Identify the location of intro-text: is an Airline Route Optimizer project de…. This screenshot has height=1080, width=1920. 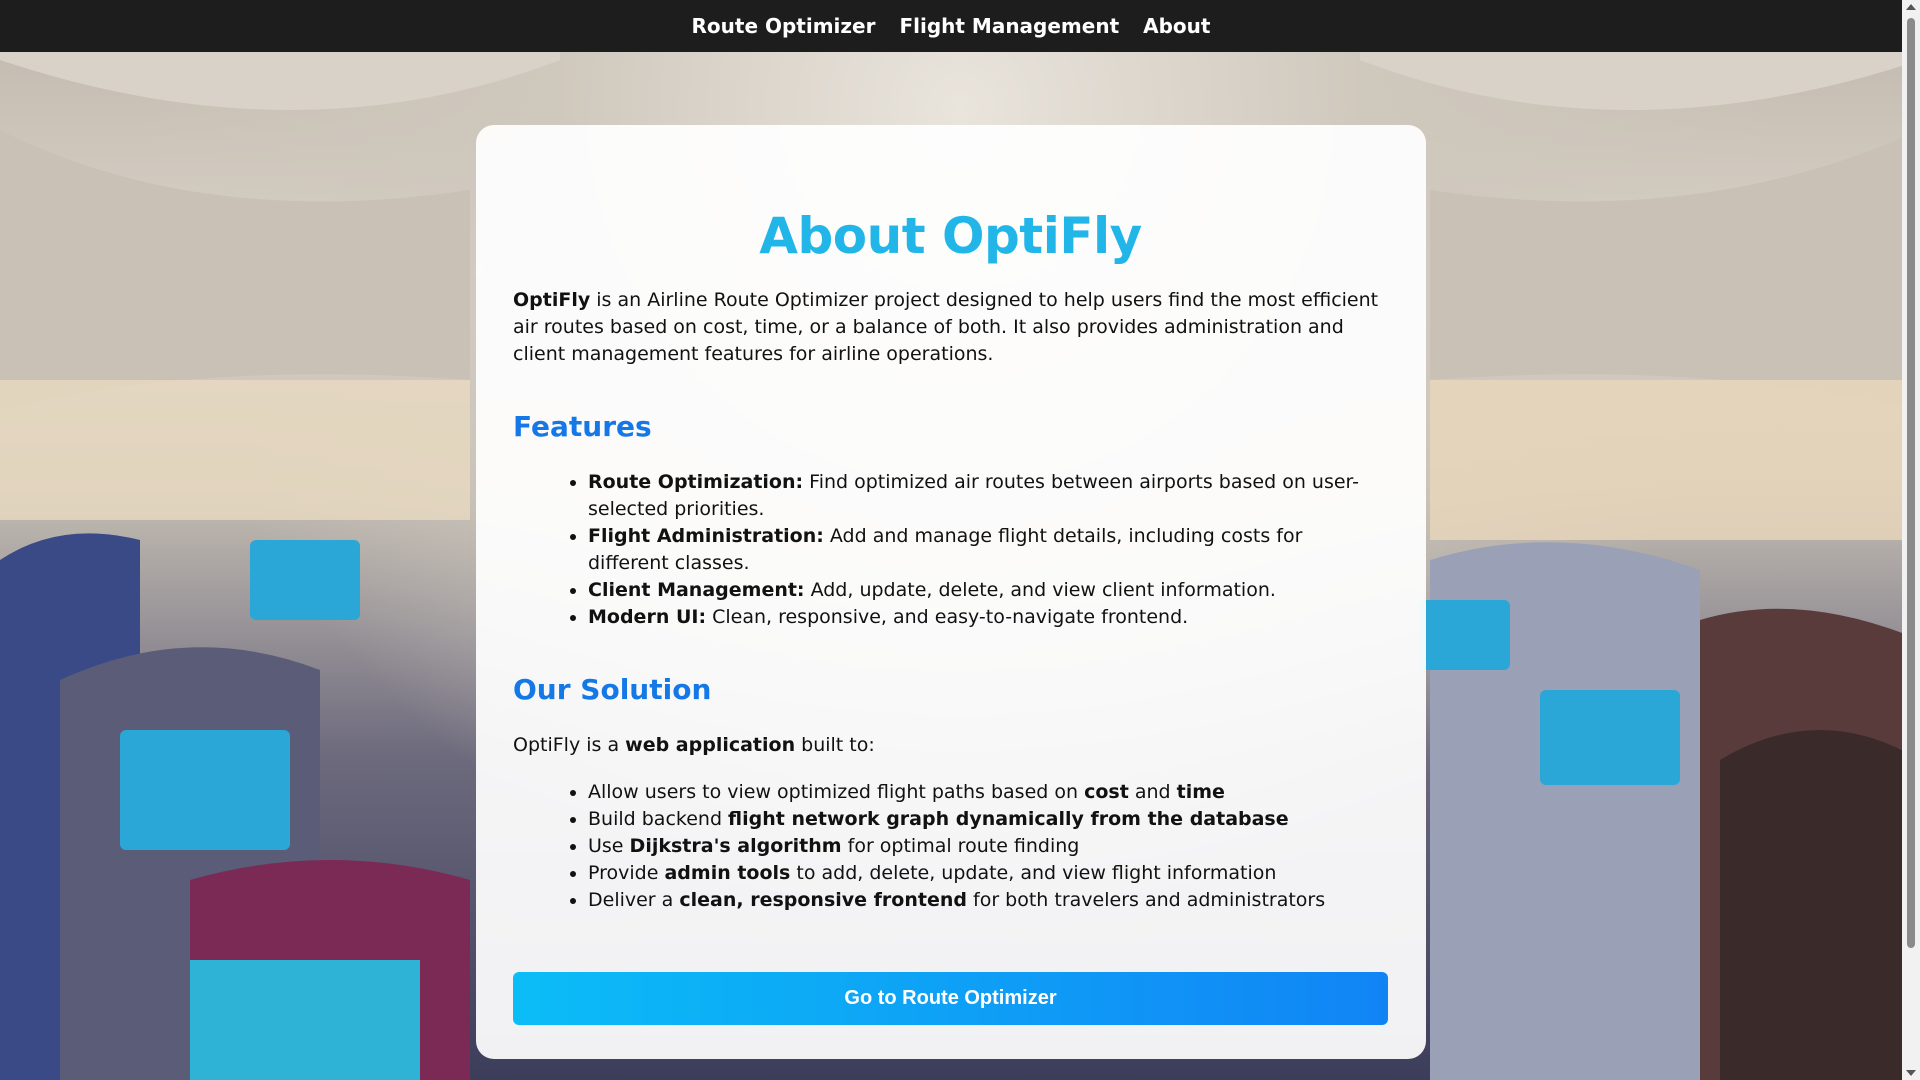
(946, 327).